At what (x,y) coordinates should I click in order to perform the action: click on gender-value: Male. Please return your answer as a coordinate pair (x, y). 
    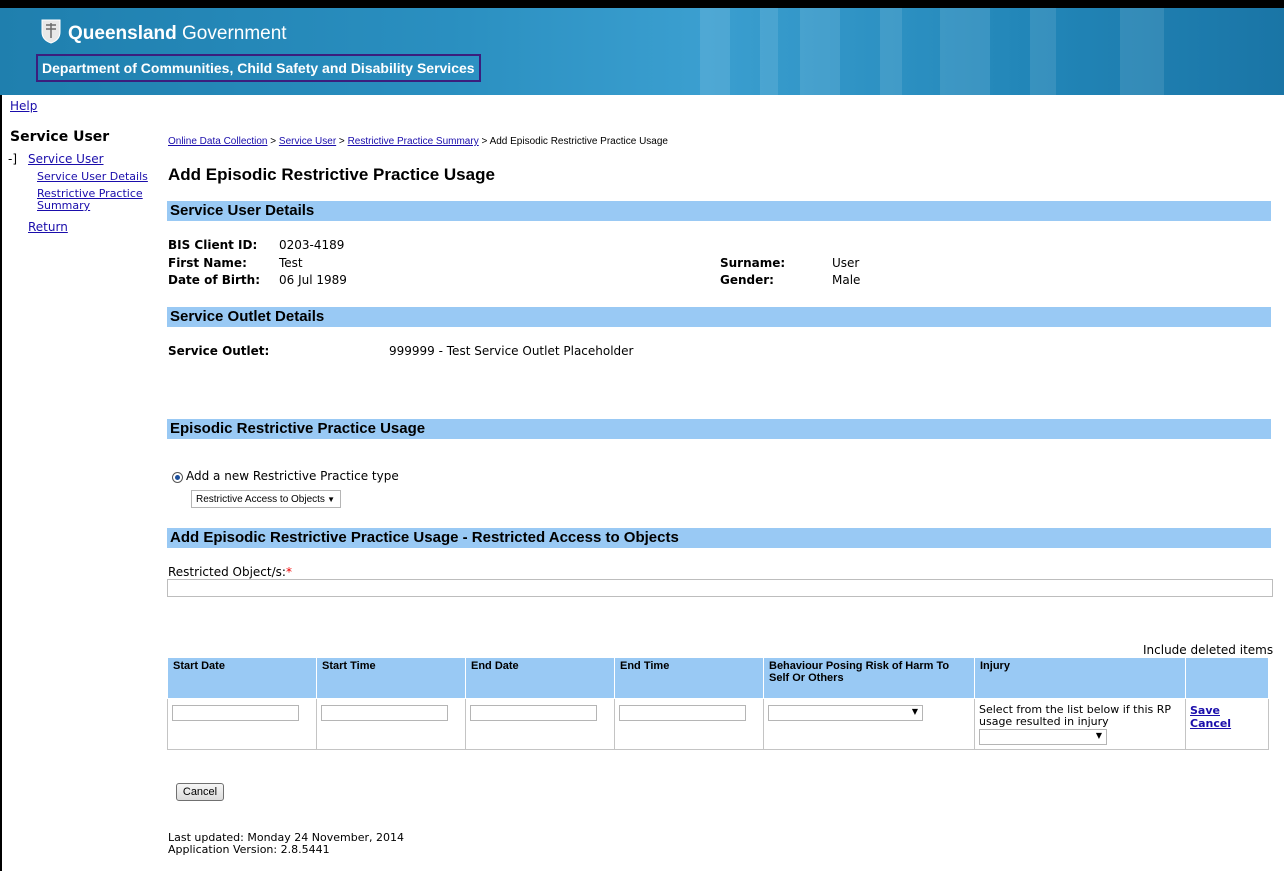
    Looking at the image, I should click on (846, 280).